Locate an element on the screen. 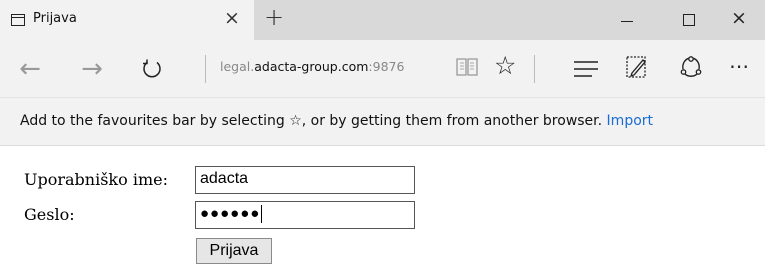 Image resolution: width=765 pixels, height=264 pixels. web-note-icon is located at coordinates (637, 69).